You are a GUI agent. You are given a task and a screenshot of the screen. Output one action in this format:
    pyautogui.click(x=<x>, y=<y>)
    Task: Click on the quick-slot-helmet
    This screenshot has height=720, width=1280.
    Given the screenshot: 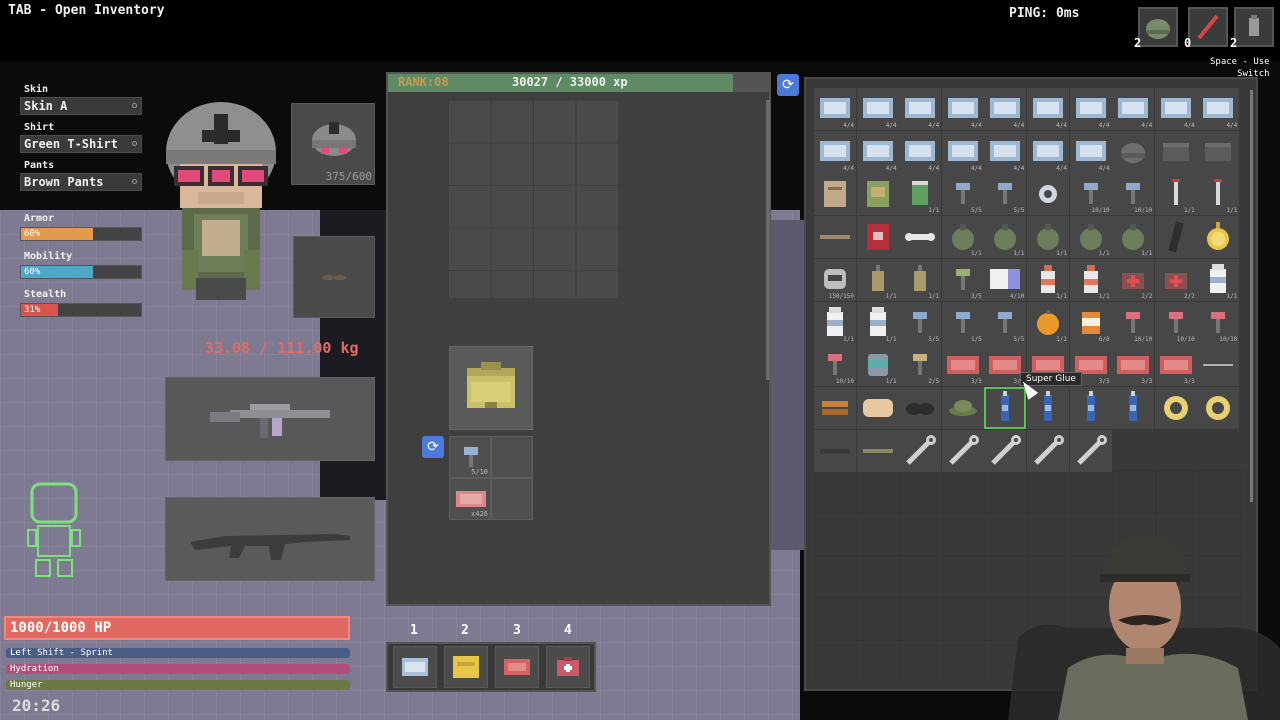 What is the action you would take?
    pyautogui.click(x=1158, y=27)
    